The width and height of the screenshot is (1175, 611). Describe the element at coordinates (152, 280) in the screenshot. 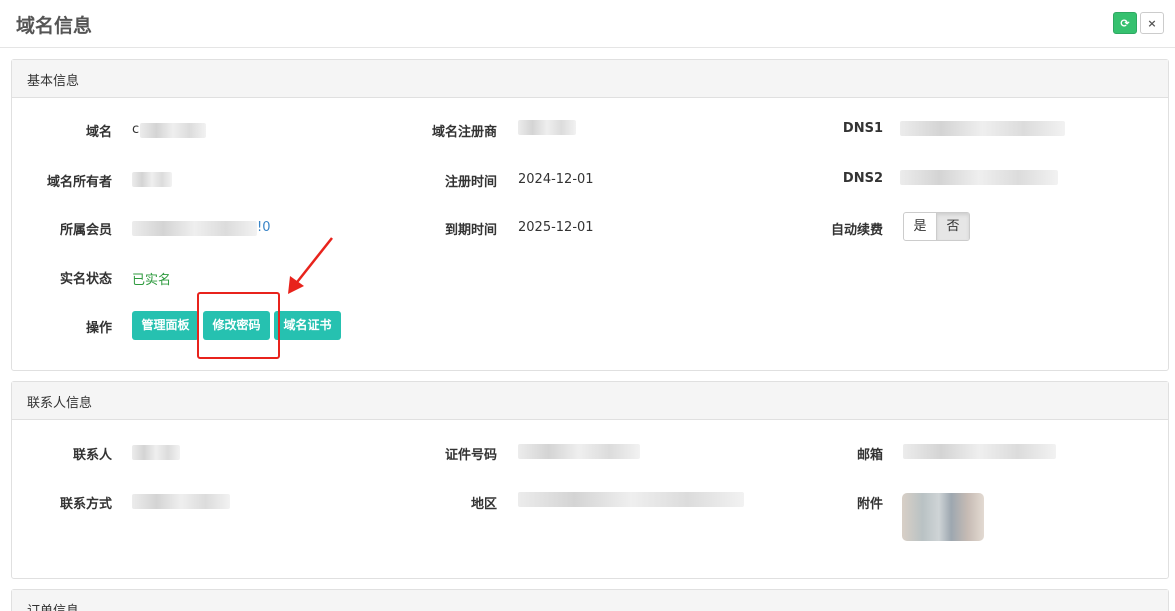

I see `realname-status: 已实名` at that location.